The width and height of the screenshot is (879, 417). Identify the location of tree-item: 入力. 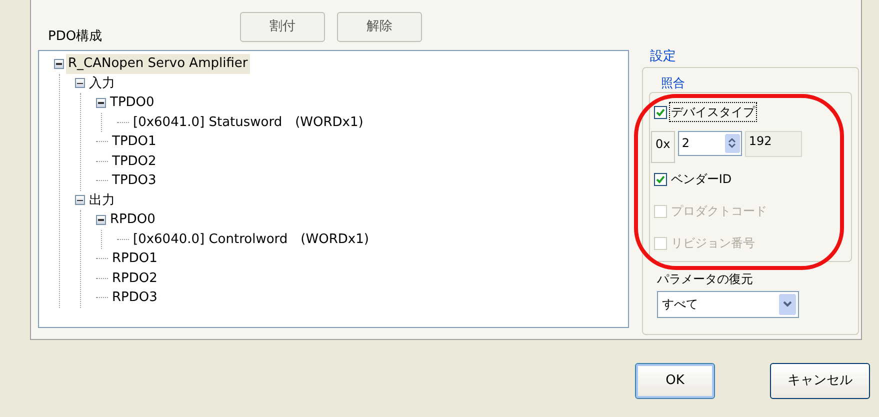
(102, 83).